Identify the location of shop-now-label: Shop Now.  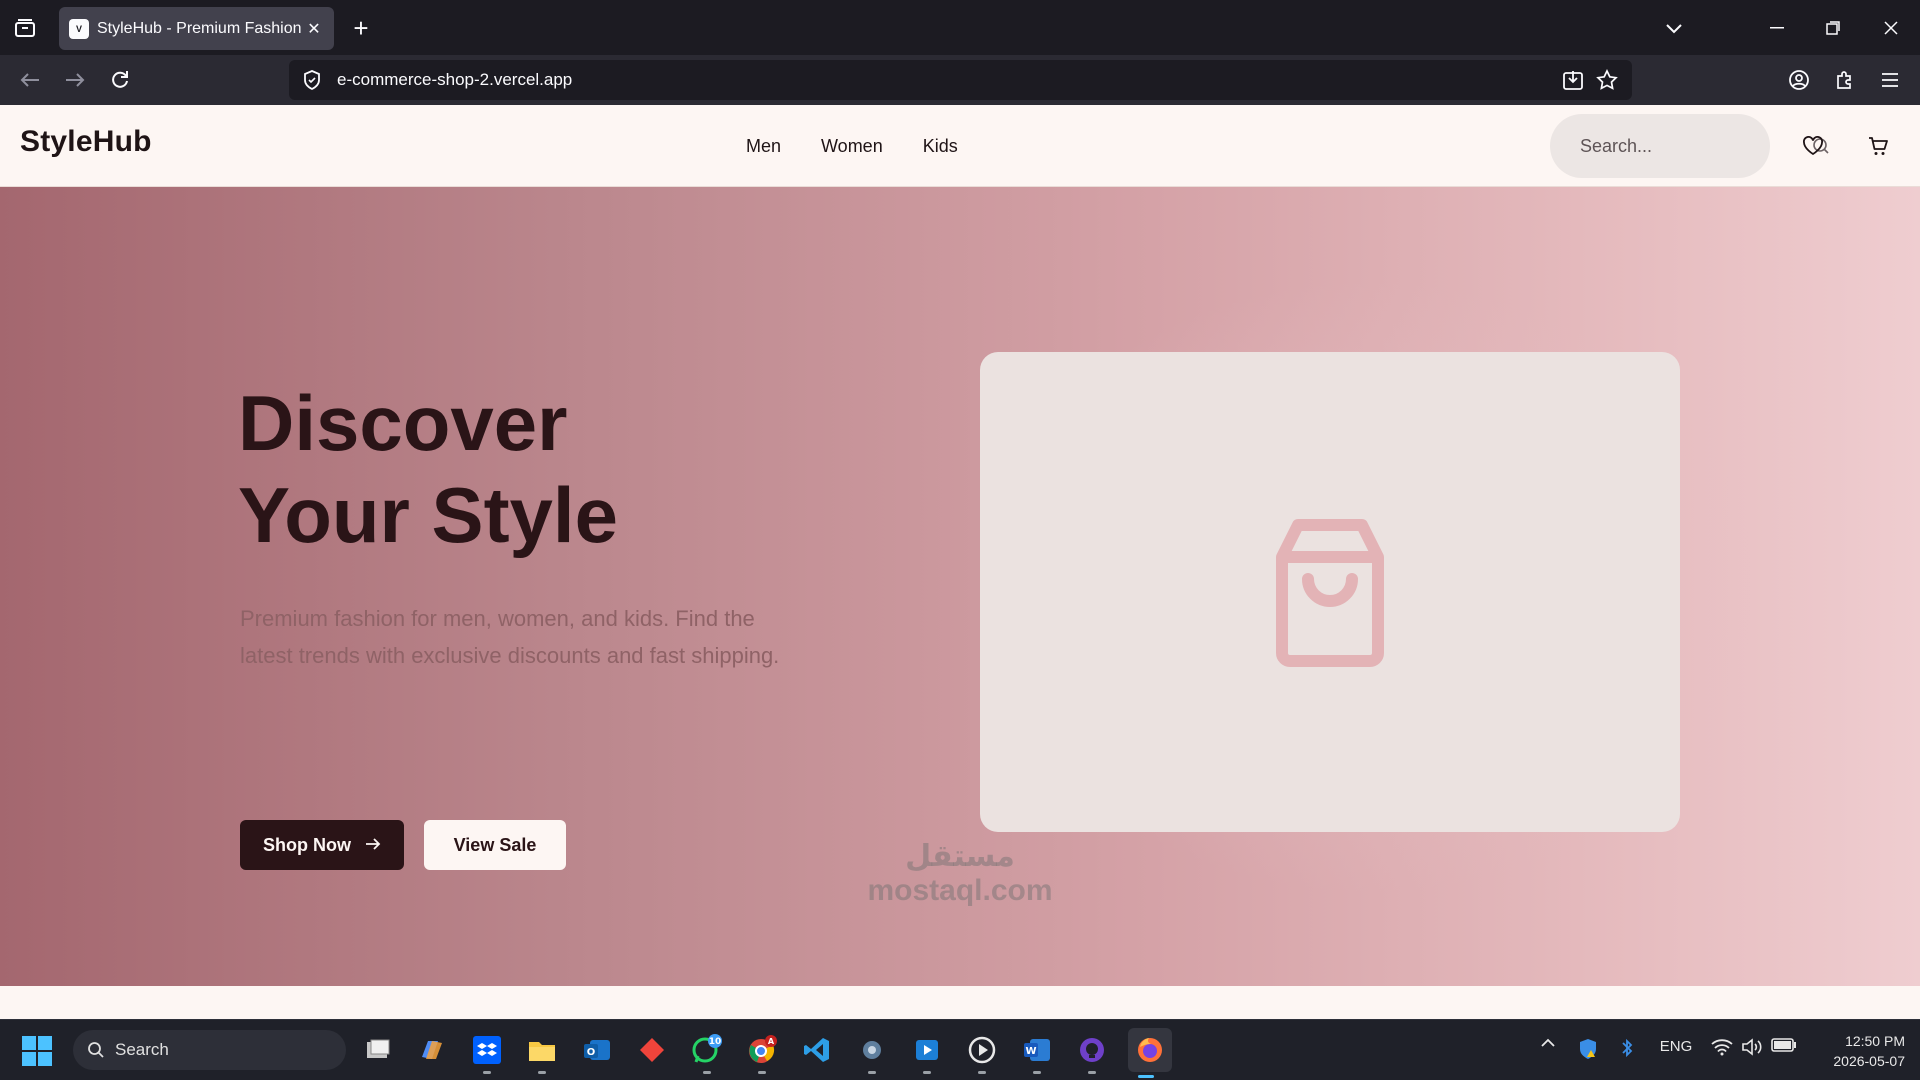
(307, 844).